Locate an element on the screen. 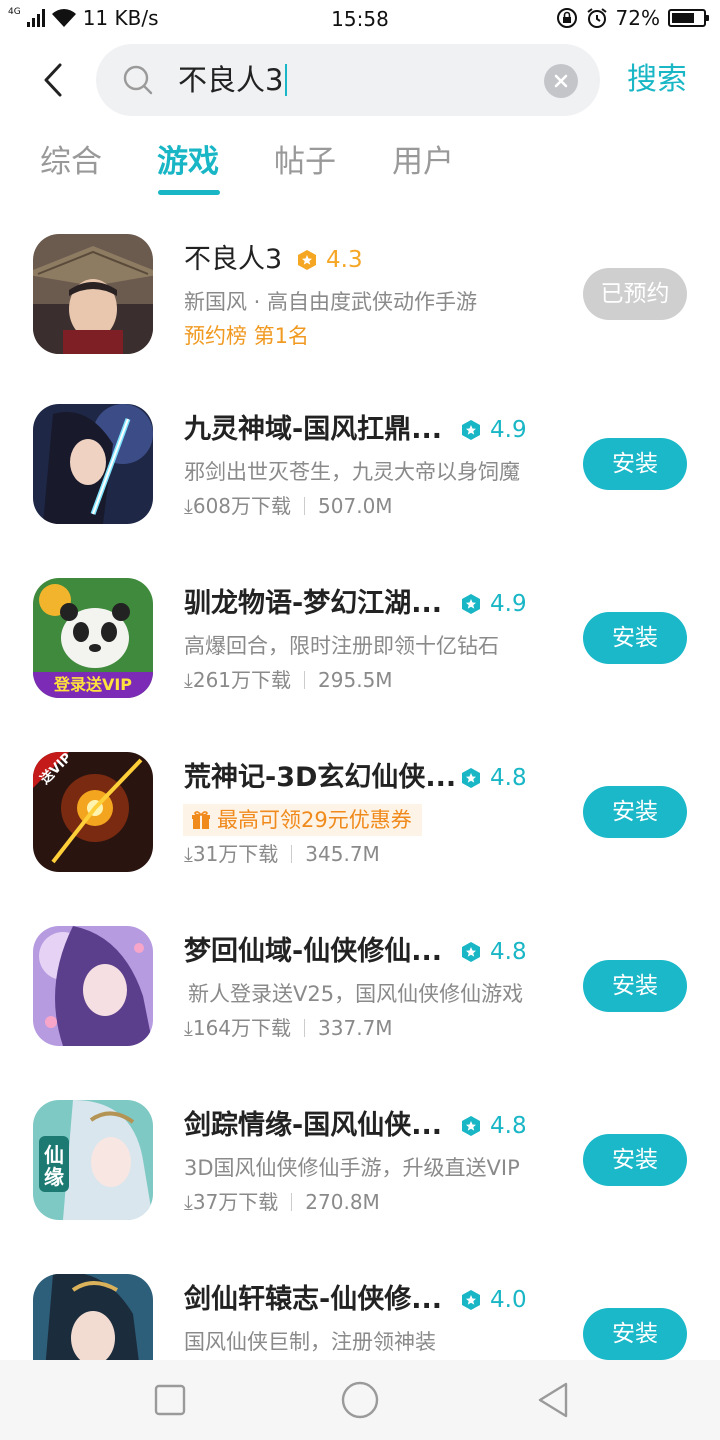 Image resolution: width=720 pixels, height=1440 pixels. circle-home-icon is located at coordinates (360, 1400).